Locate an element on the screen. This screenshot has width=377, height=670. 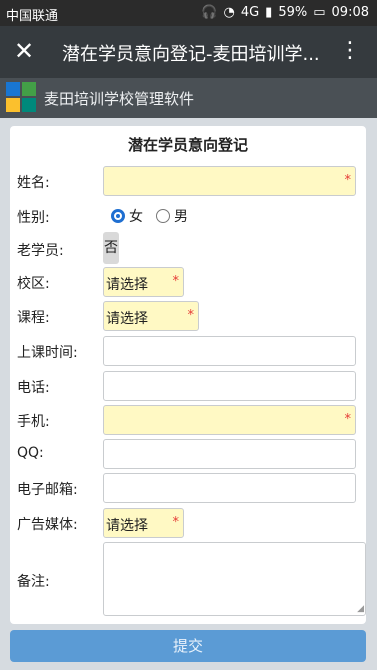
media-value: 请选择 is located at coordinates (127, 526).